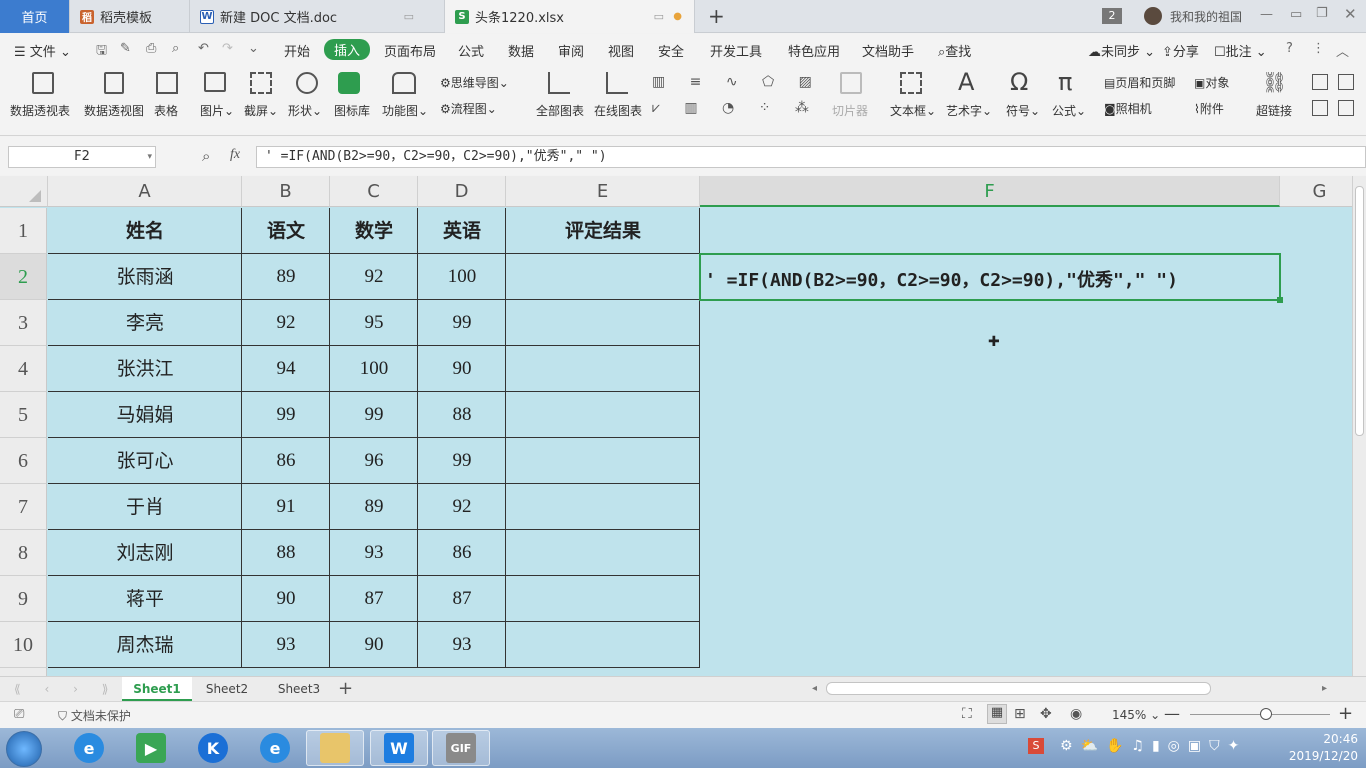 The height and width of the screenshot is (768, 1366). I want to click on table-cell-math: 99, so click(374, 415).